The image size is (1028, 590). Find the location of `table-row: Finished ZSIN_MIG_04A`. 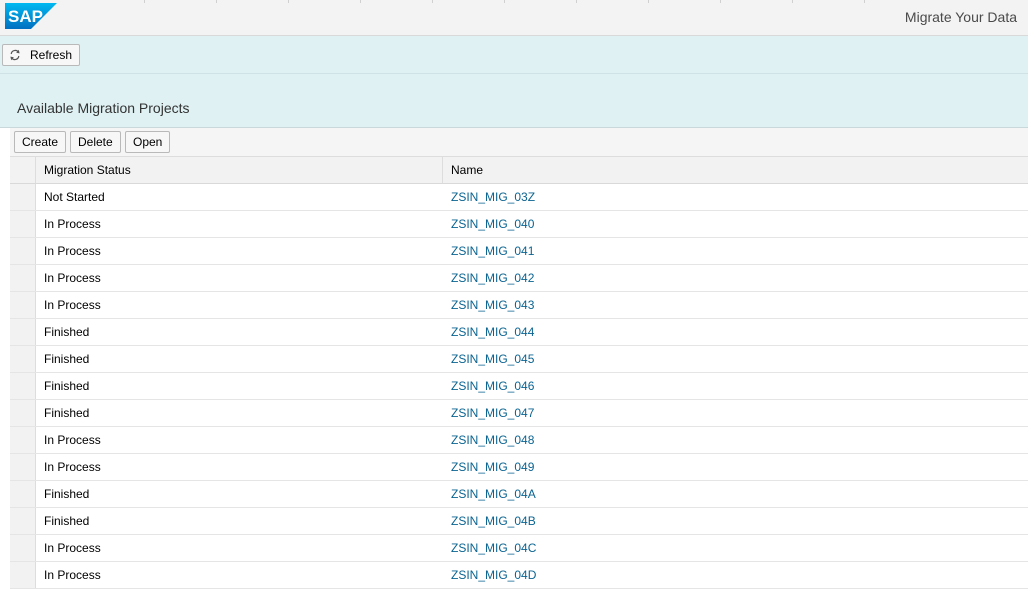

table-row: Finished ZSIN_MIG_04A is located at coordinates (519, 494).